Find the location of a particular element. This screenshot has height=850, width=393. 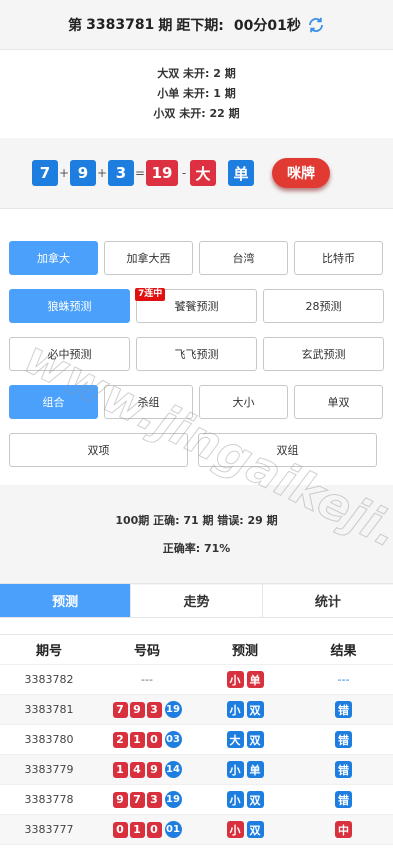

missing-summary: 大双 未开: 2 期 小单 未开: 1 期 小双 未开: 22 期 is located at coordinates (196, 94).